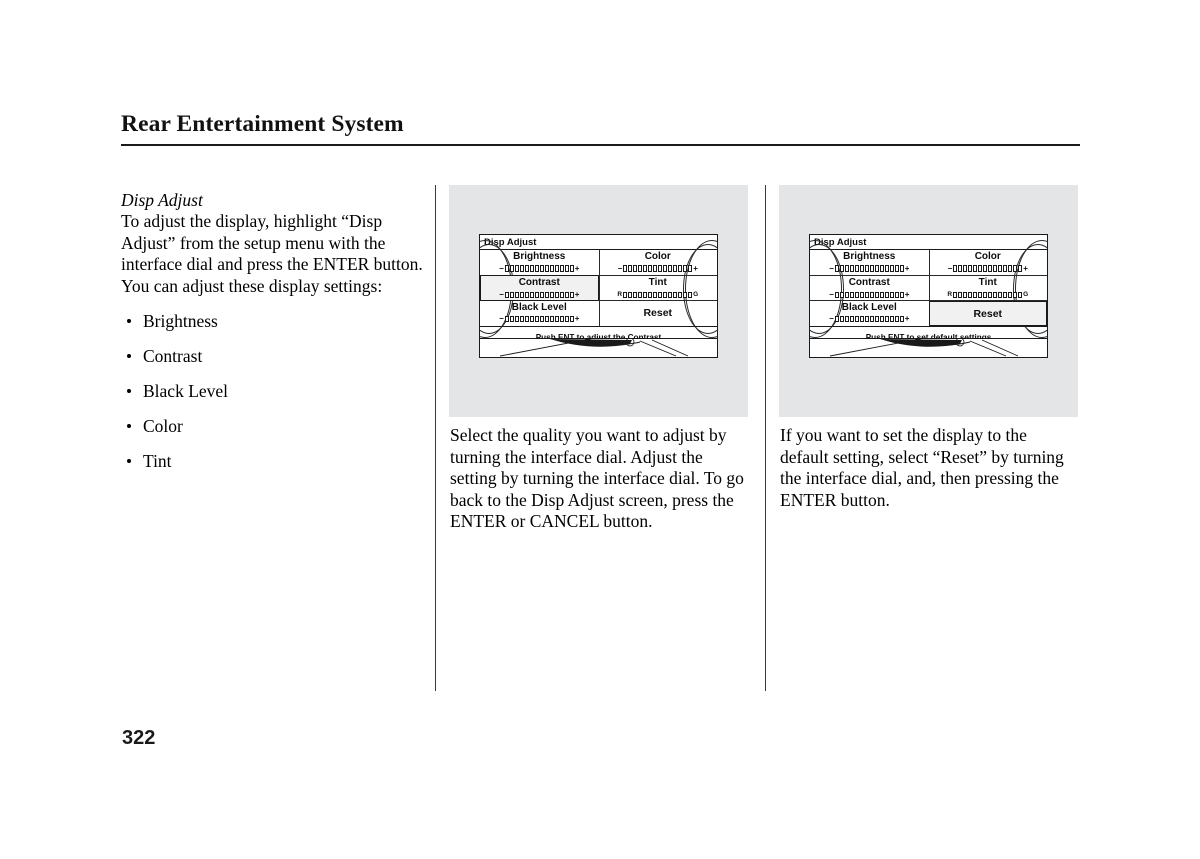 This screenshot has height=859, width=1200. What do you see at coordinates (987, 283) in the screenshot?
I see `menu-item-label: Tint` at bounding box center [987, 283].